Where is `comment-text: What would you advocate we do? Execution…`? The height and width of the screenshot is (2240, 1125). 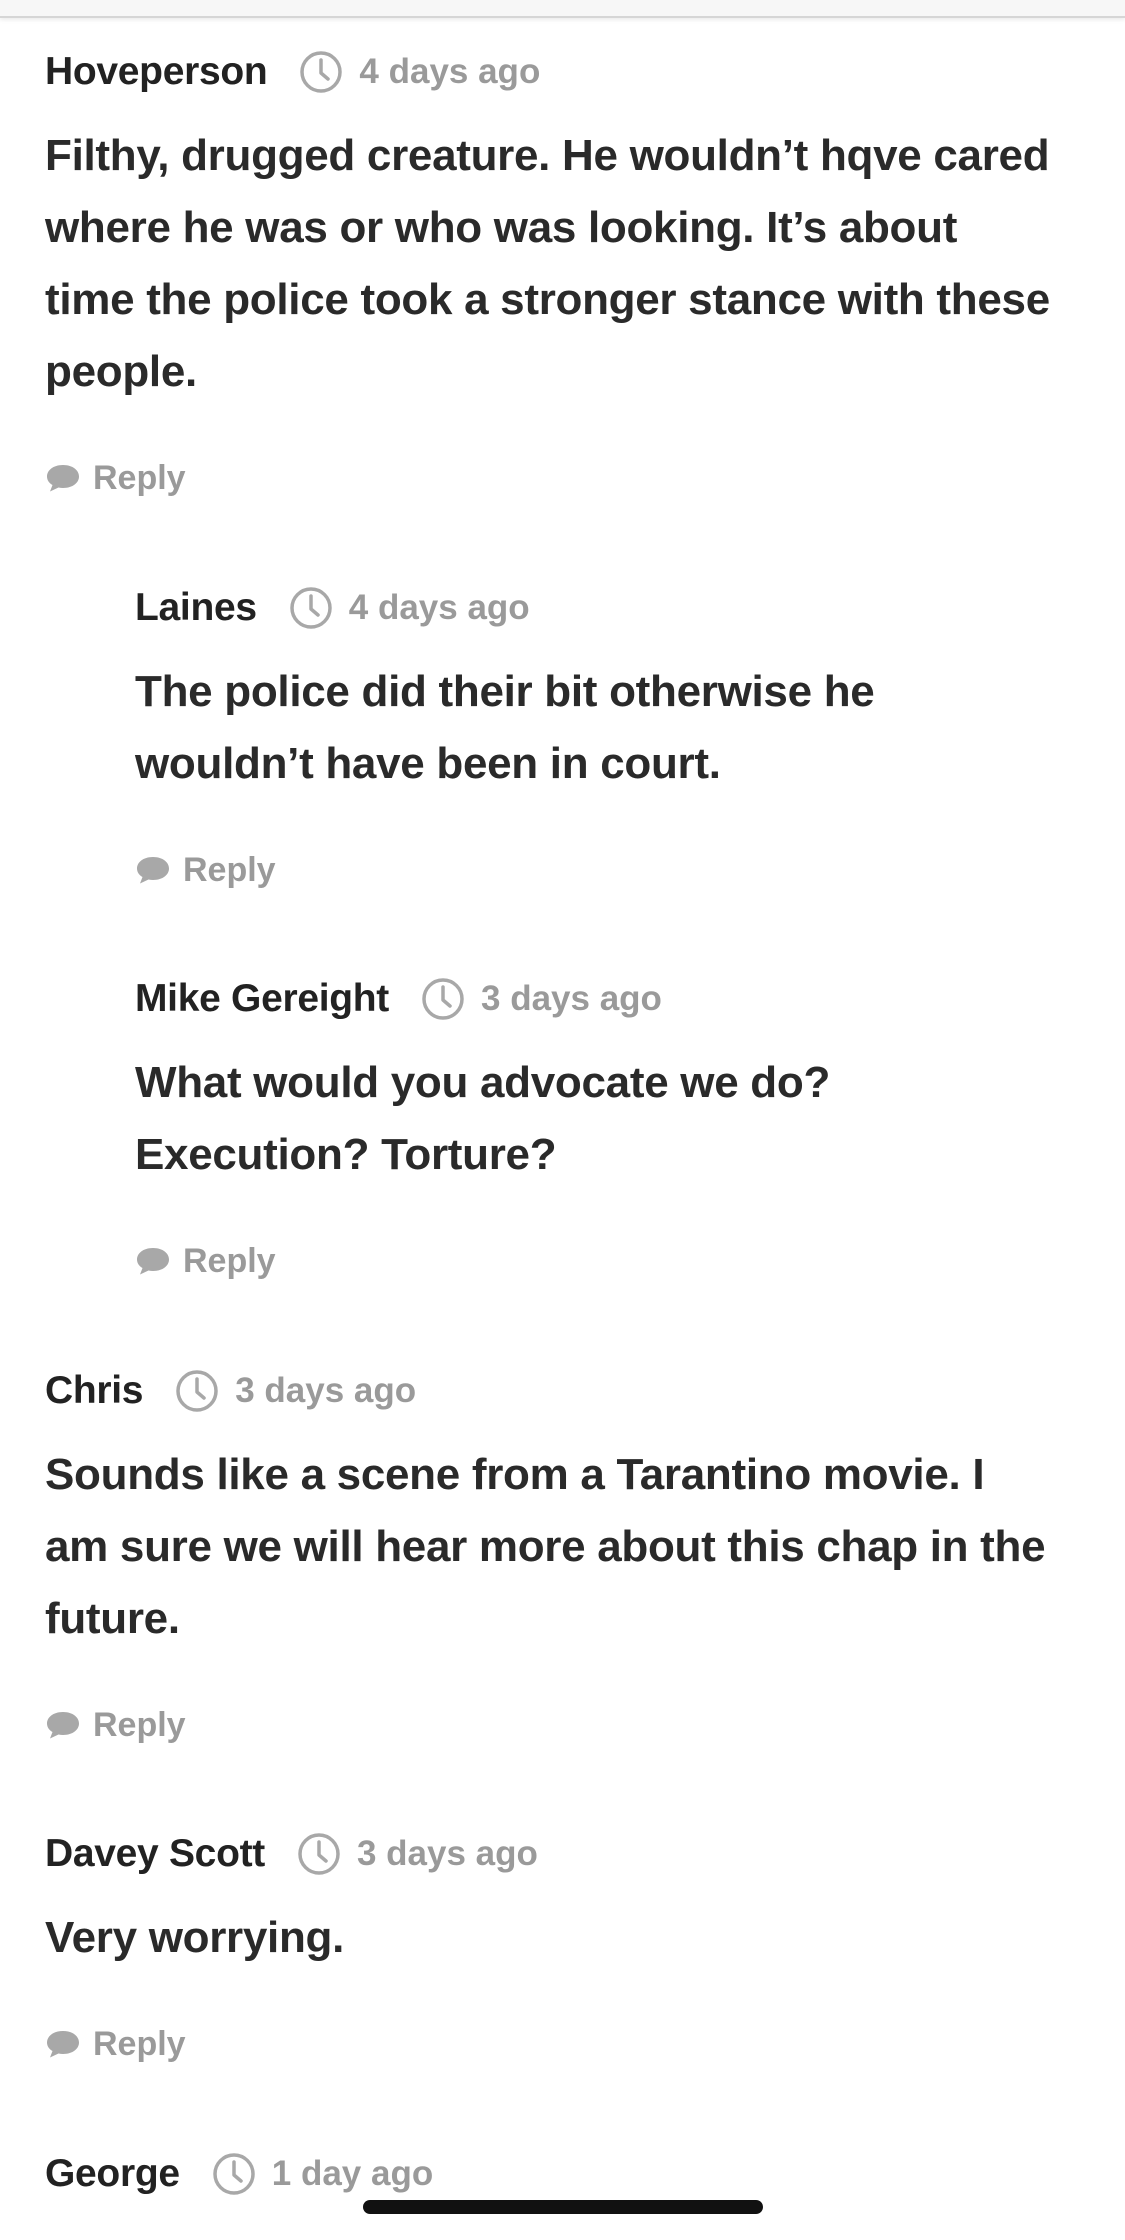 comment-text: What would you advocate we do? Execution… is located at coordinates (483, 1118).